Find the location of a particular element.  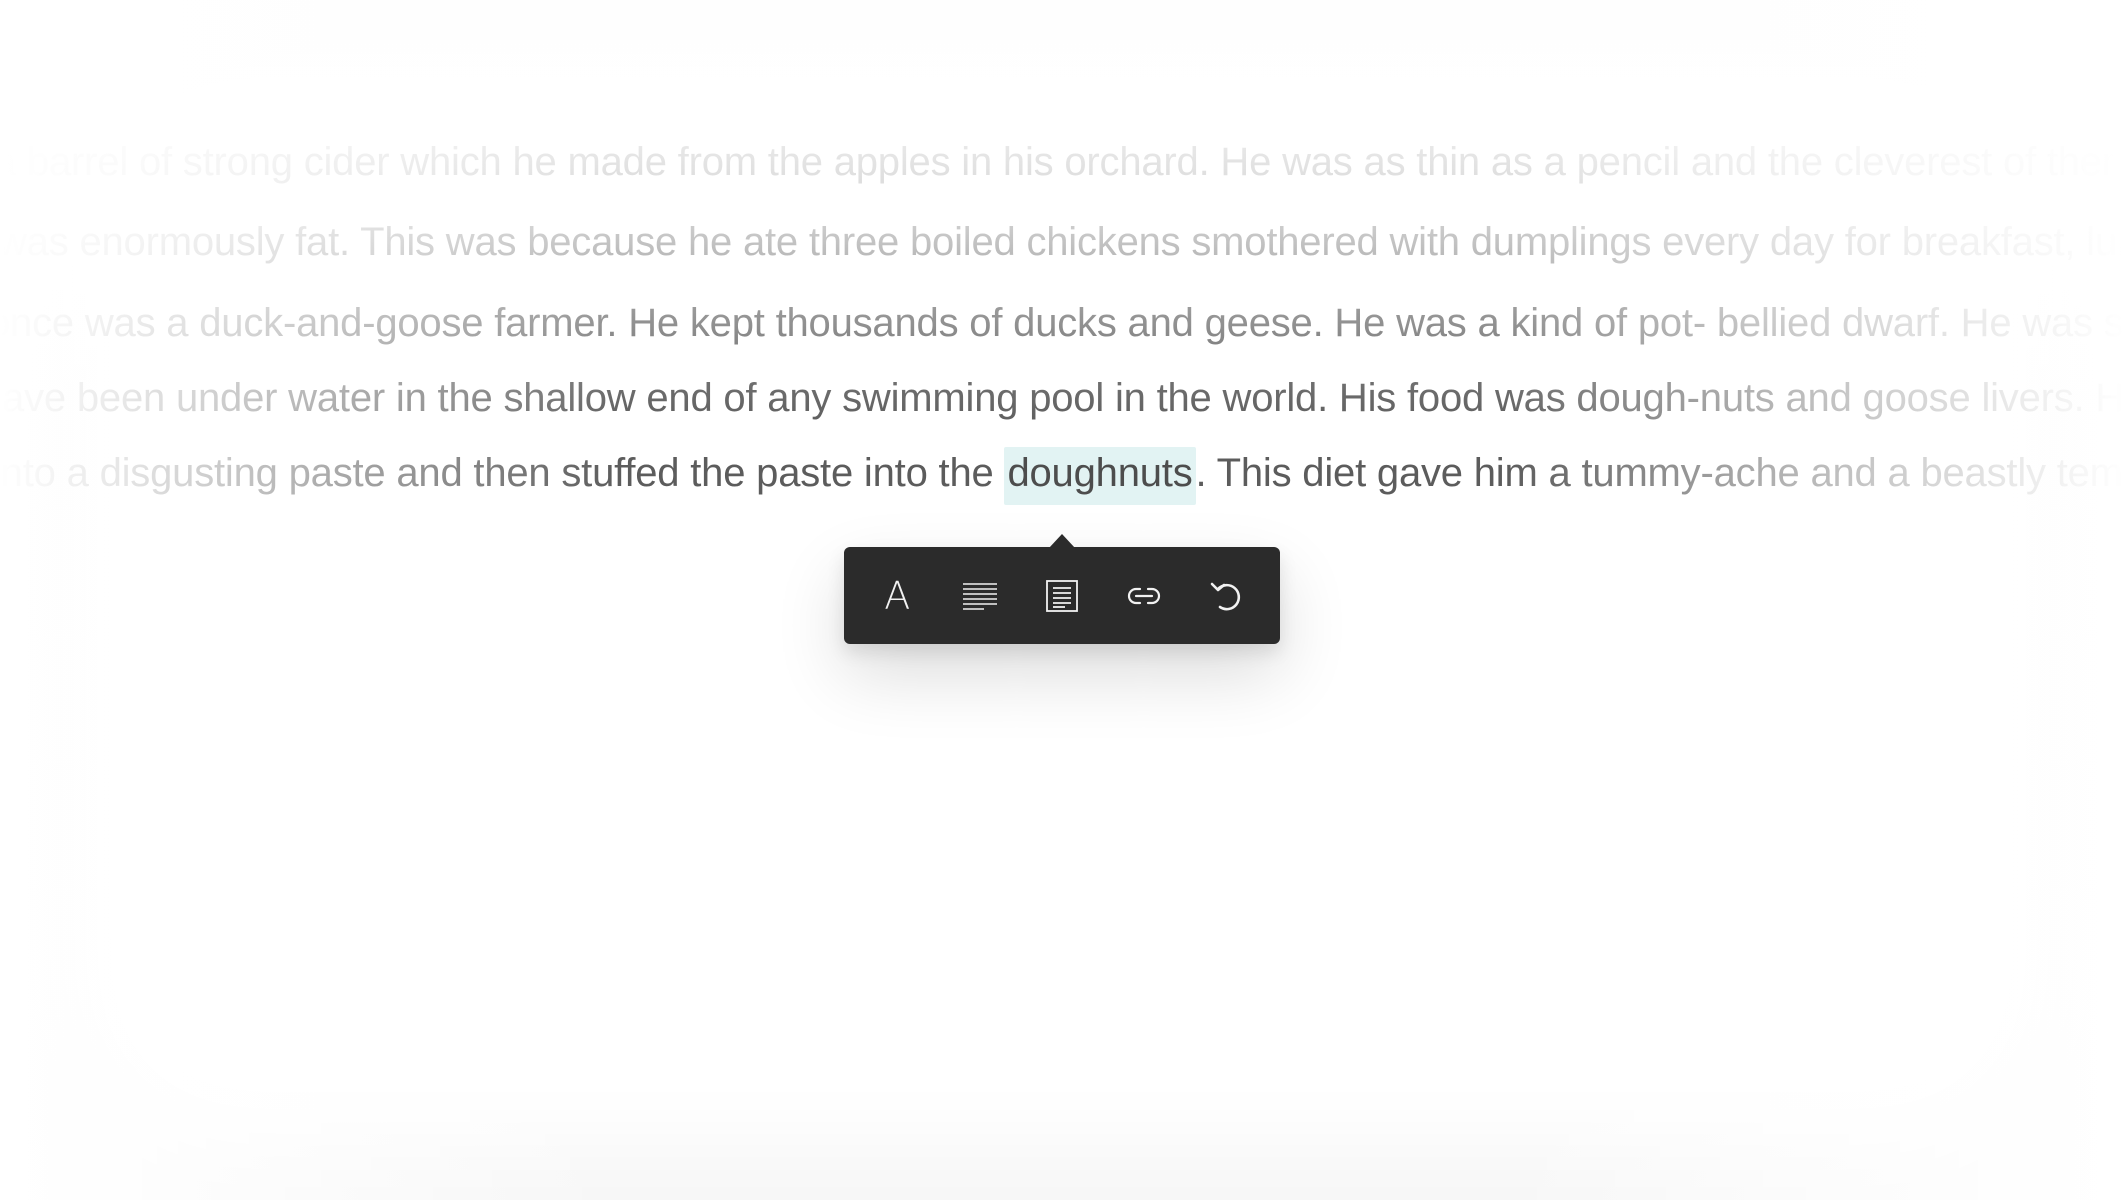

undo-icon is located at coordinates (1225, 596).